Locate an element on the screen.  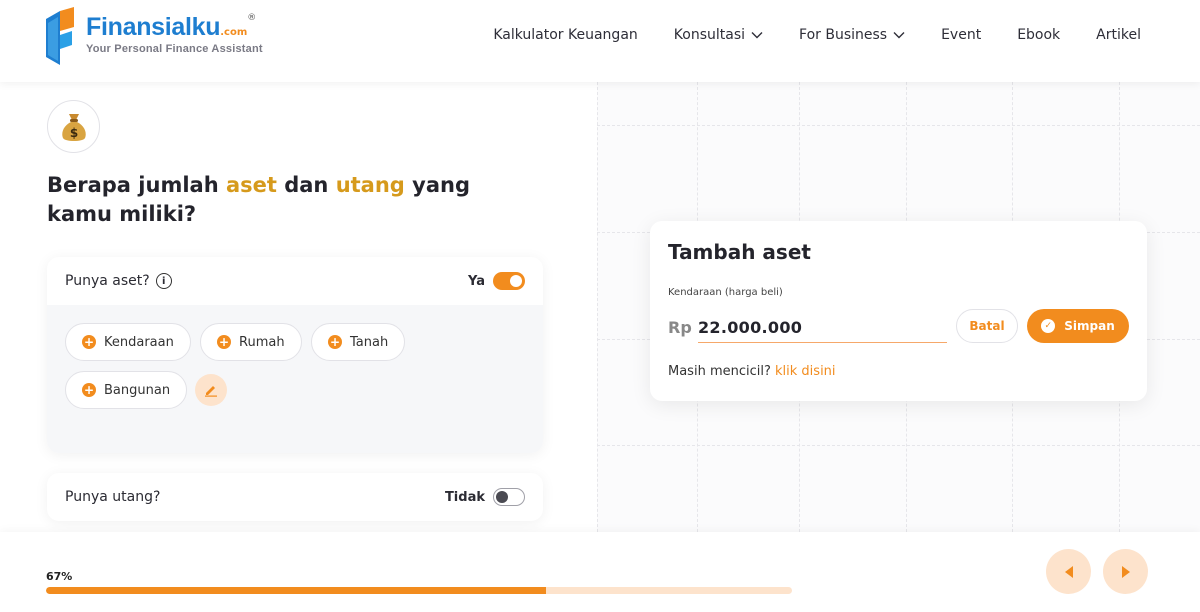
utang-toggle-label: Tidak is located at coordinates (464, 497).